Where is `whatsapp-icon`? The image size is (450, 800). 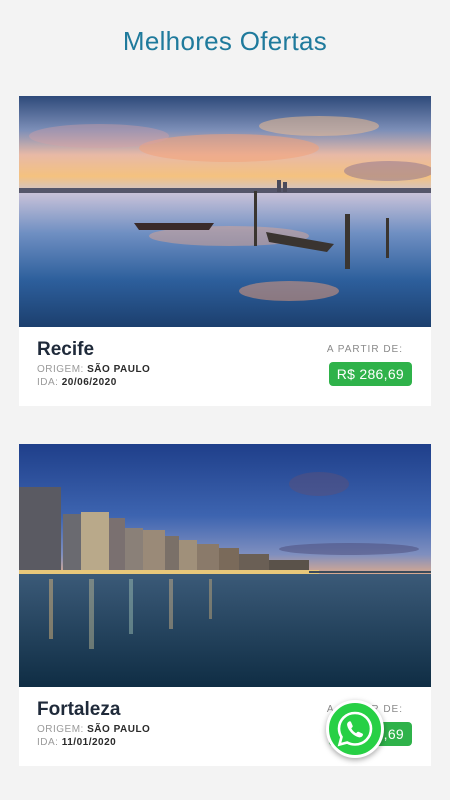
whatsapp-icon is located at coordinates (355, 729).